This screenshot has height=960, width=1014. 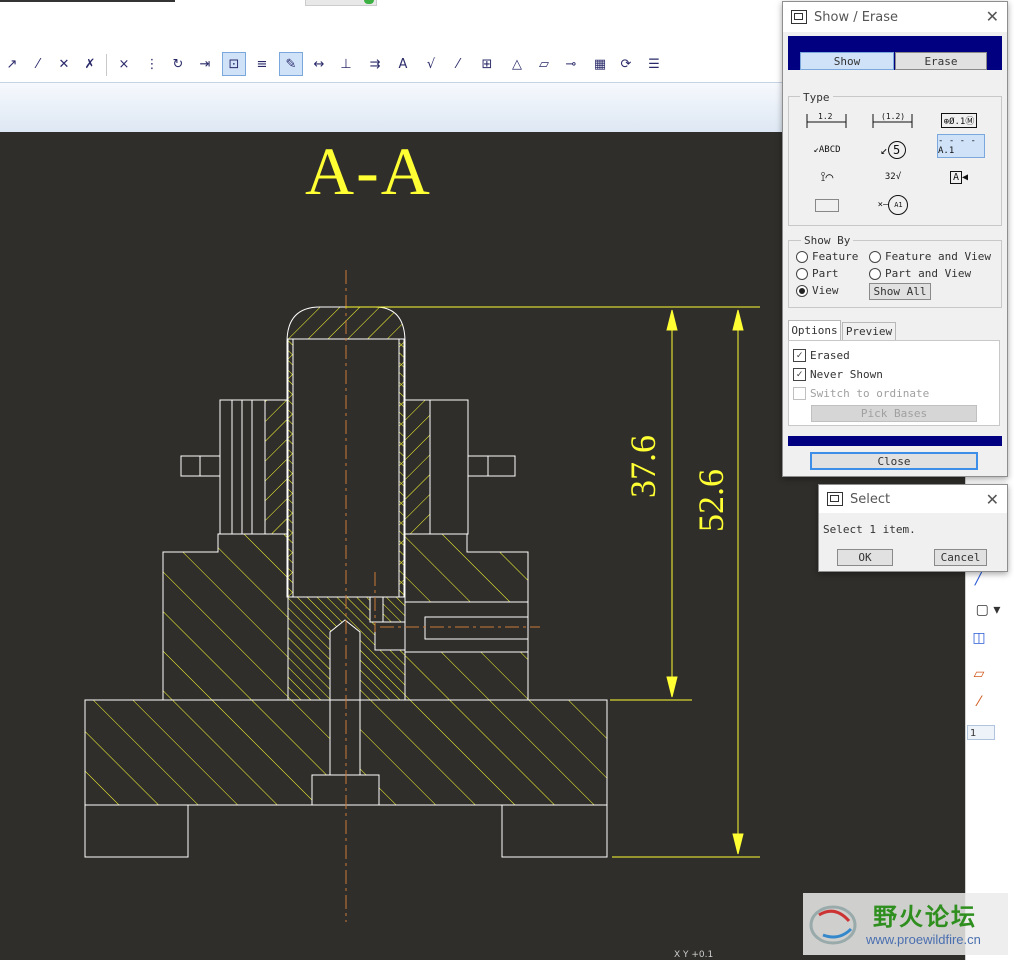 I want to click on close-label: Close, so click(x=894, y=461).